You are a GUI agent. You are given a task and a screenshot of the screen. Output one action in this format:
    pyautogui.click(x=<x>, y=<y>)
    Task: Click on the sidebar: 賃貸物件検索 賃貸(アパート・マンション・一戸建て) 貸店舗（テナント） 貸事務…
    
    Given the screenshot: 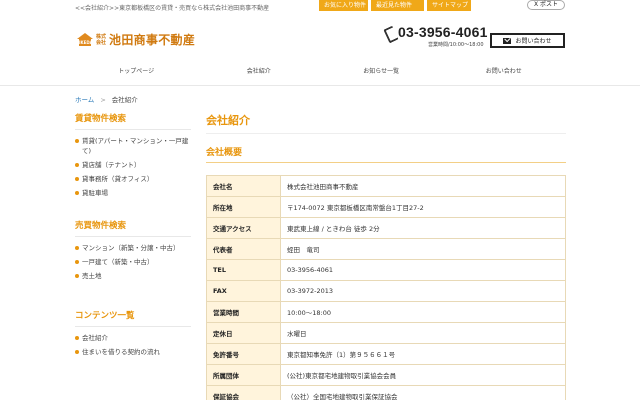 What is the action you would take?
    pyautogui.click(x=133, y=236)
    